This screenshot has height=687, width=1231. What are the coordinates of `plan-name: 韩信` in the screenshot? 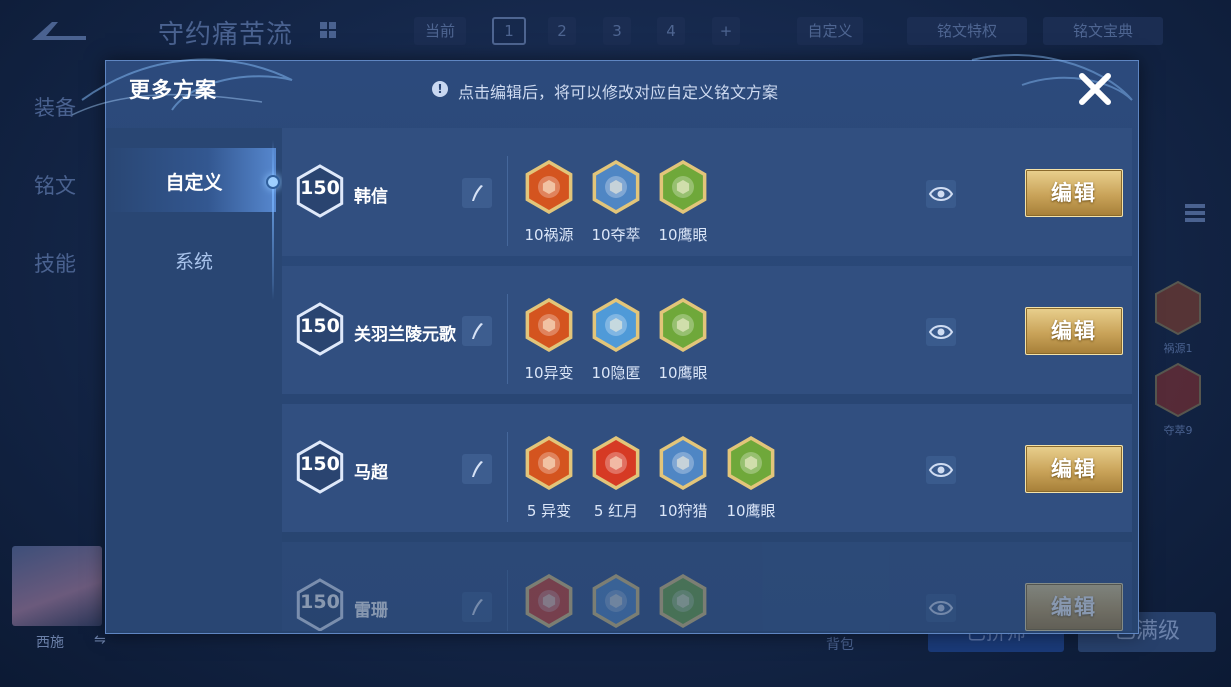 It's located at (371, 197).